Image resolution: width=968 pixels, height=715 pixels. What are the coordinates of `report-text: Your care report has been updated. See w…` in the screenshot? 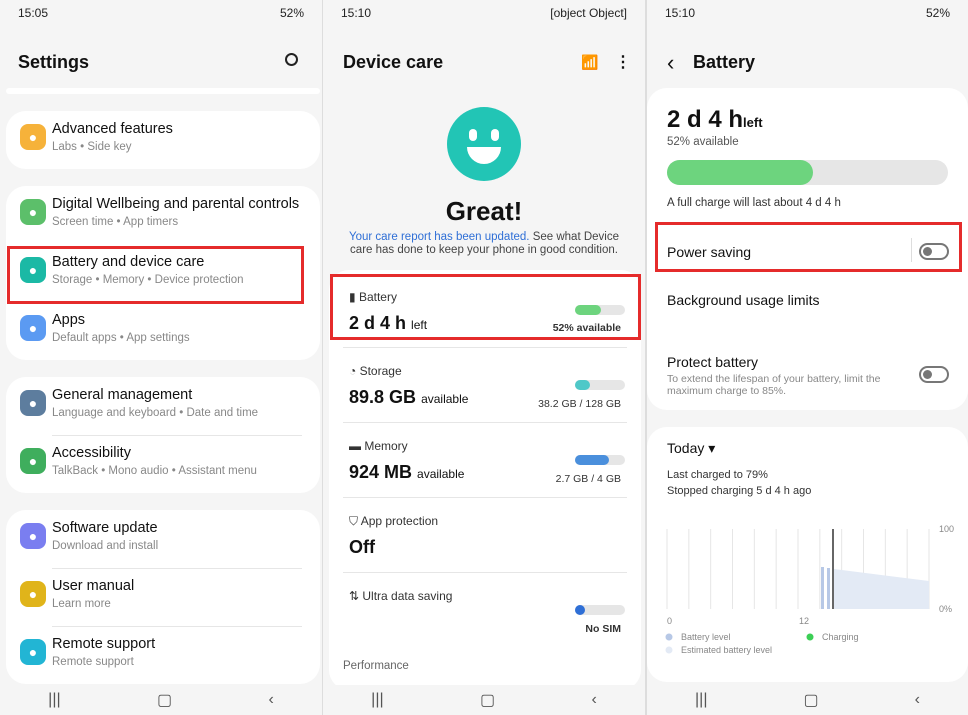 It's located at (483, 243).